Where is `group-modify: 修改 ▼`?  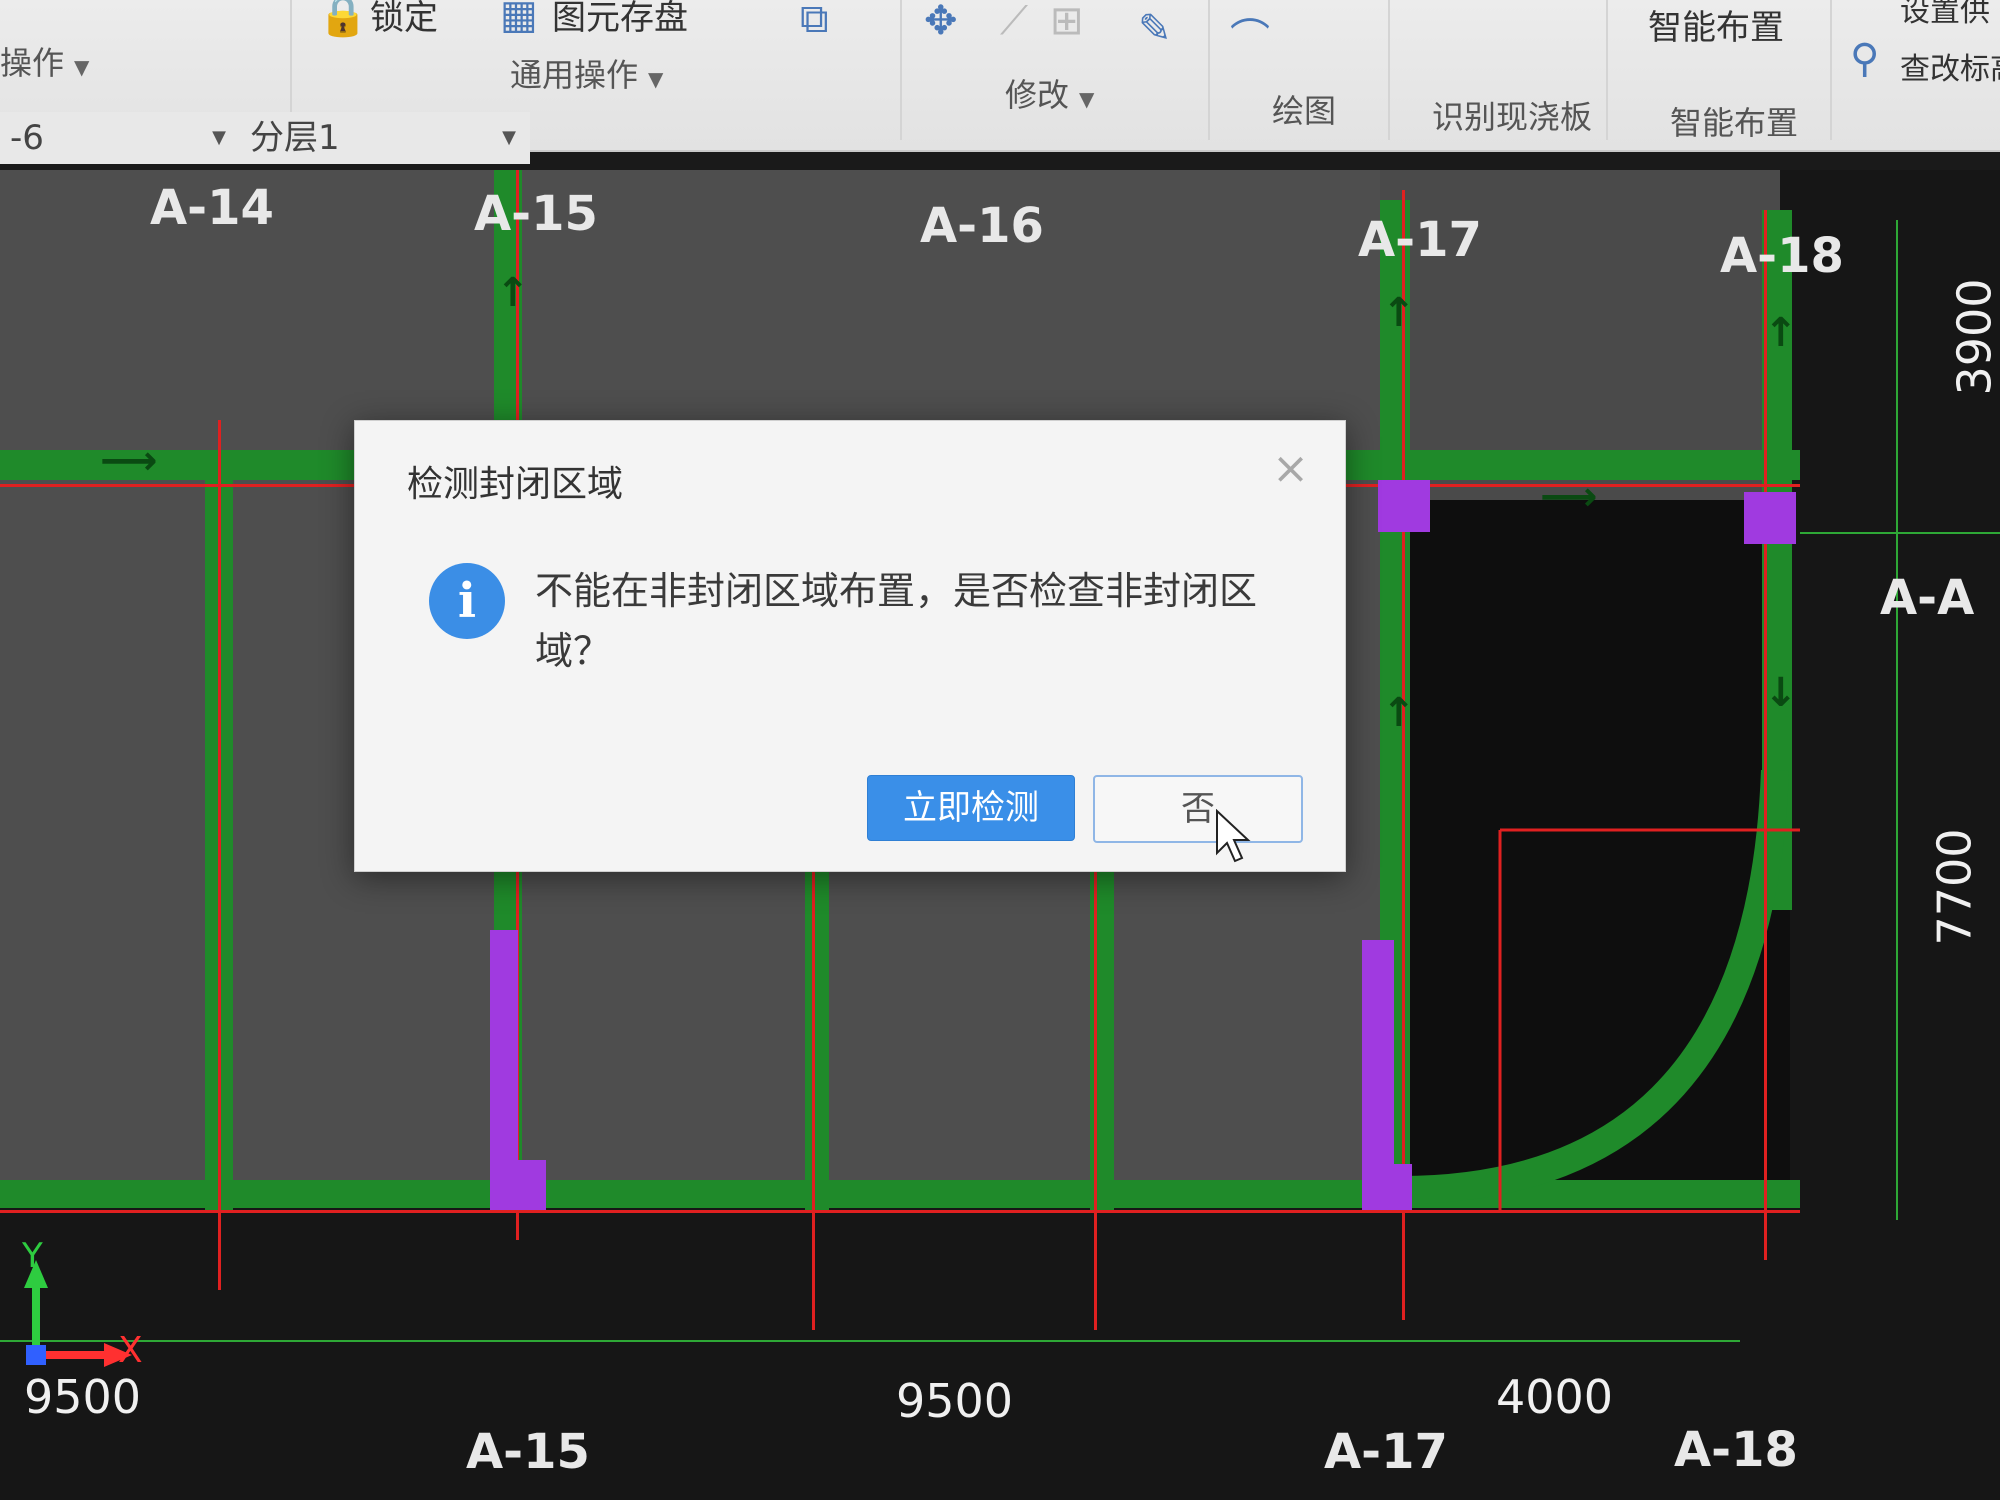
group-modify: 修改 ▼ is located at coordinates (1049, 93).